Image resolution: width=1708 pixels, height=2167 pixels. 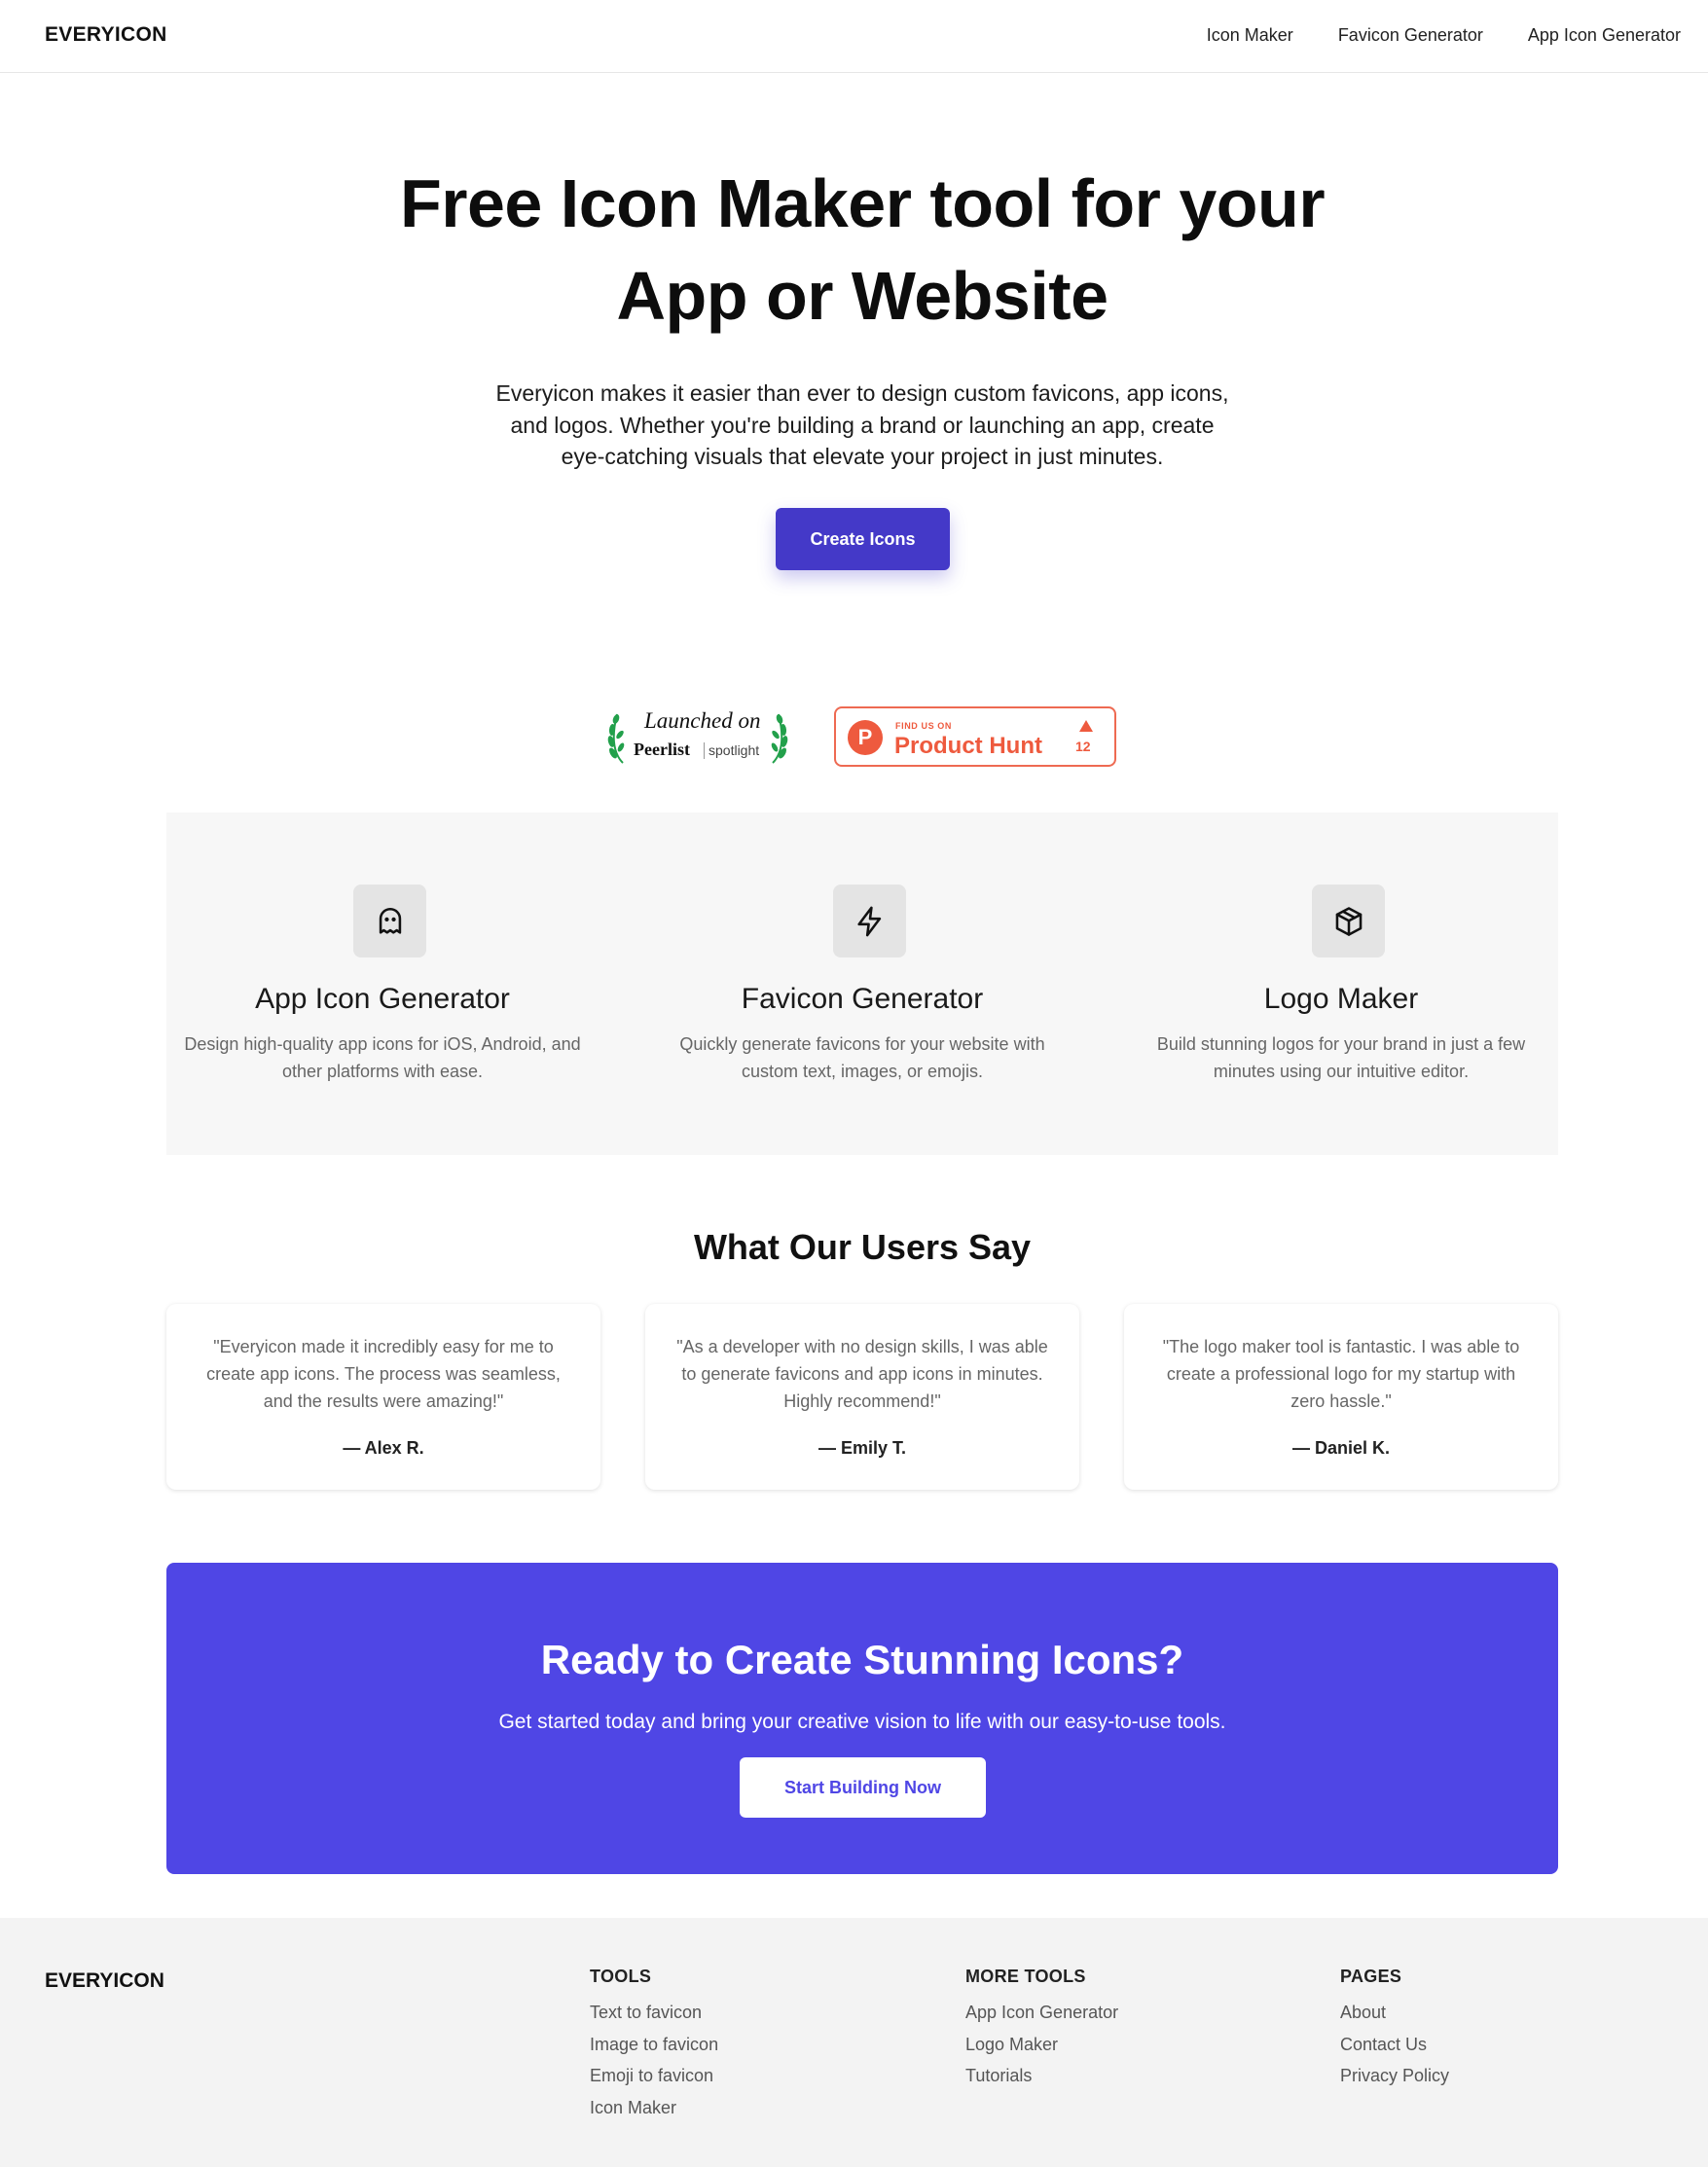 I want to click on producthunt-upvote-count: 12, so click(x=1083, y=746).